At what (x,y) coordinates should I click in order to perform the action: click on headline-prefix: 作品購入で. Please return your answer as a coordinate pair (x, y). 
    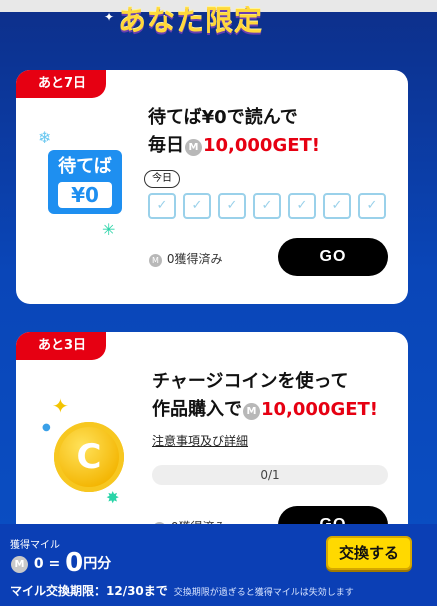
    Looking at the image, I should click on (197, 409).